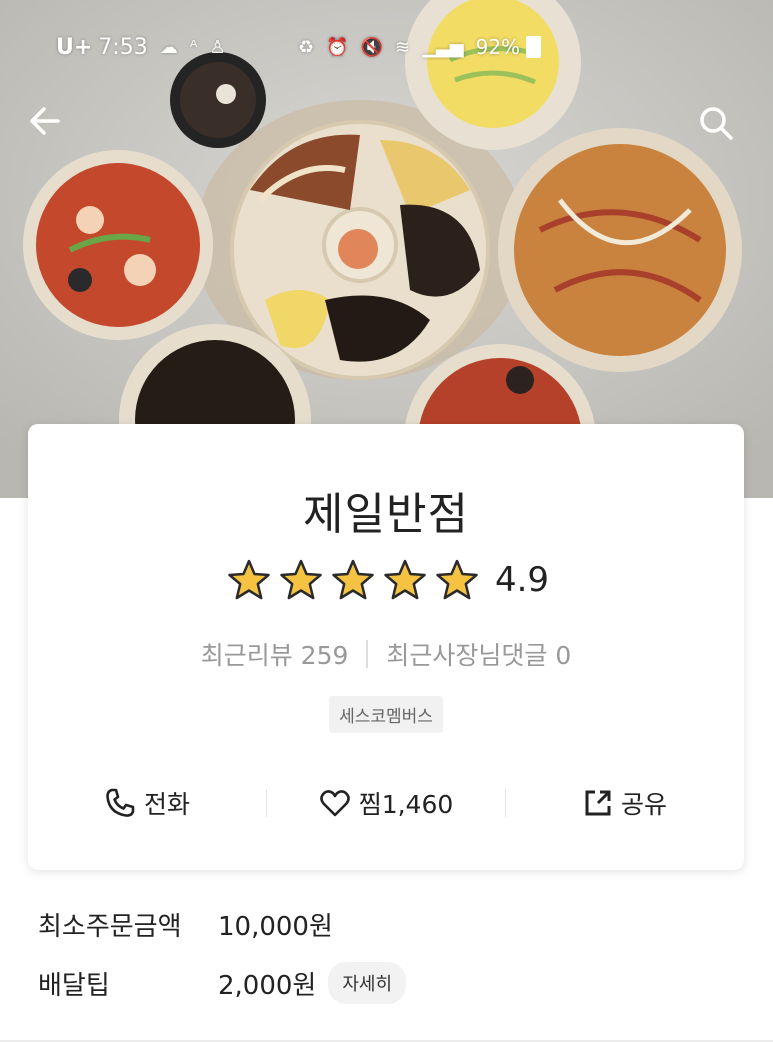  What do you see at coordinates (275, 654) in the screenshot?
I see `recent-review-count: 최근리뷰 259` at bounding box center [275, 654].